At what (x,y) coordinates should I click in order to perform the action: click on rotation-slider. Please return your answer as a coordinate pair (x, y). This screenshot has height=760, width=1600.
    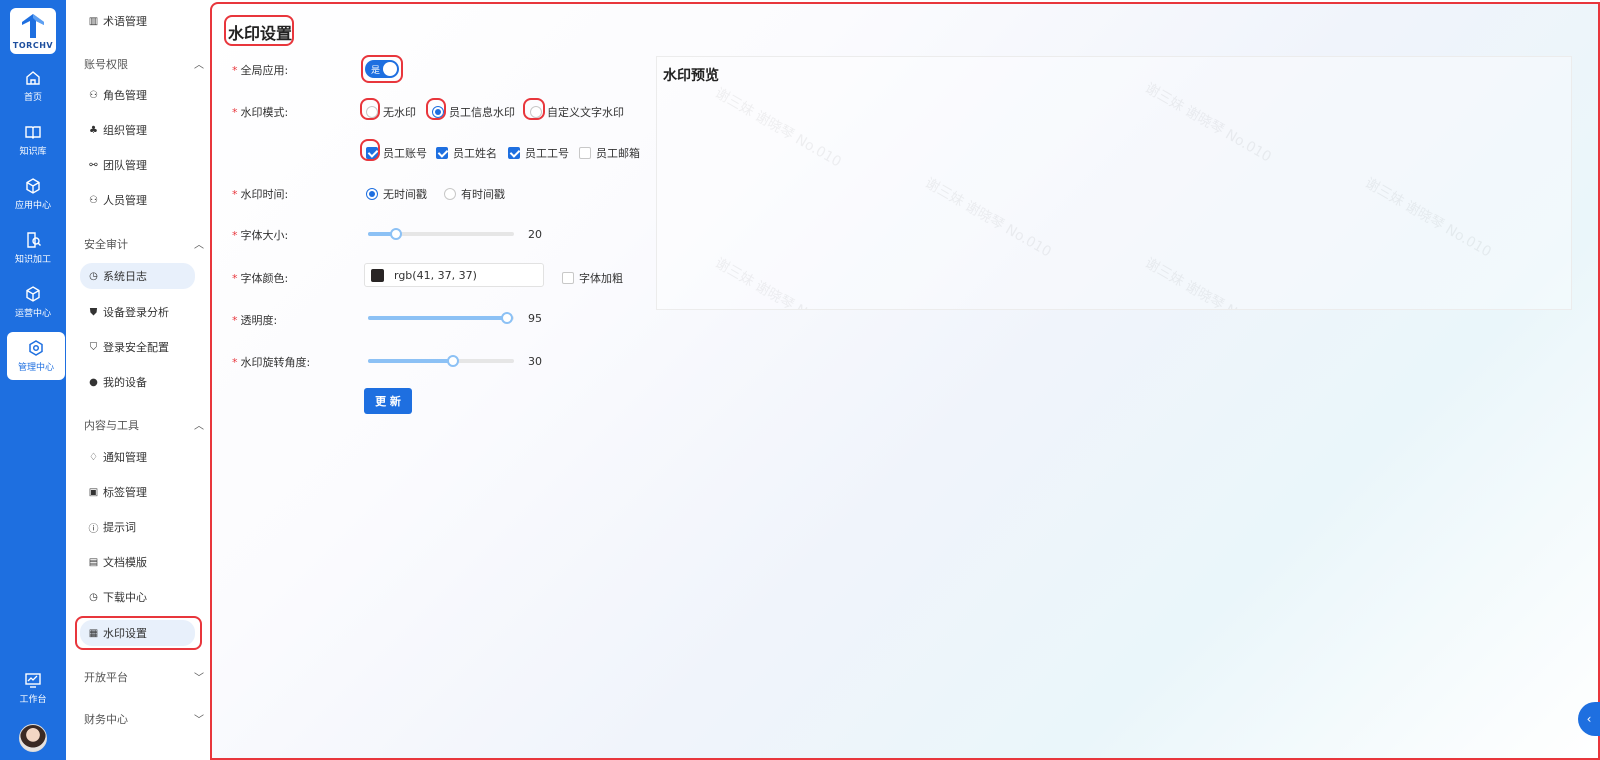
    Looking at the image, I should click on (441, 361).